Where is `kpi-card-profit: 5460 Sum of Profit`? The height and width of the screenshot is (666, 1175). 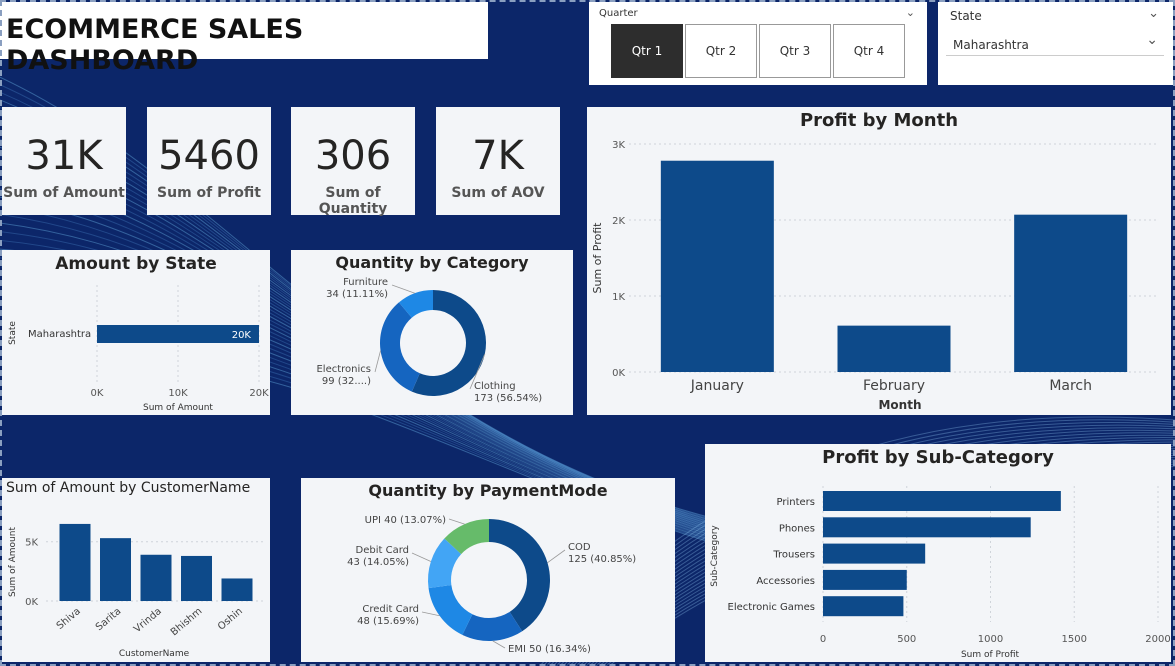
kpi-card-profit: 5460 Sum of Profit is located at coordinates (209, 161).